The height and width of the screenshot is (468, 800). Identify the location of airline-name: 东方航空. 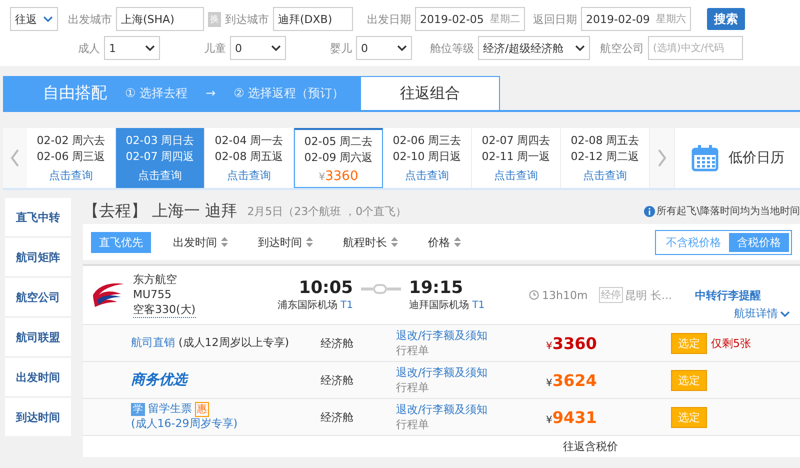
(155, 279).